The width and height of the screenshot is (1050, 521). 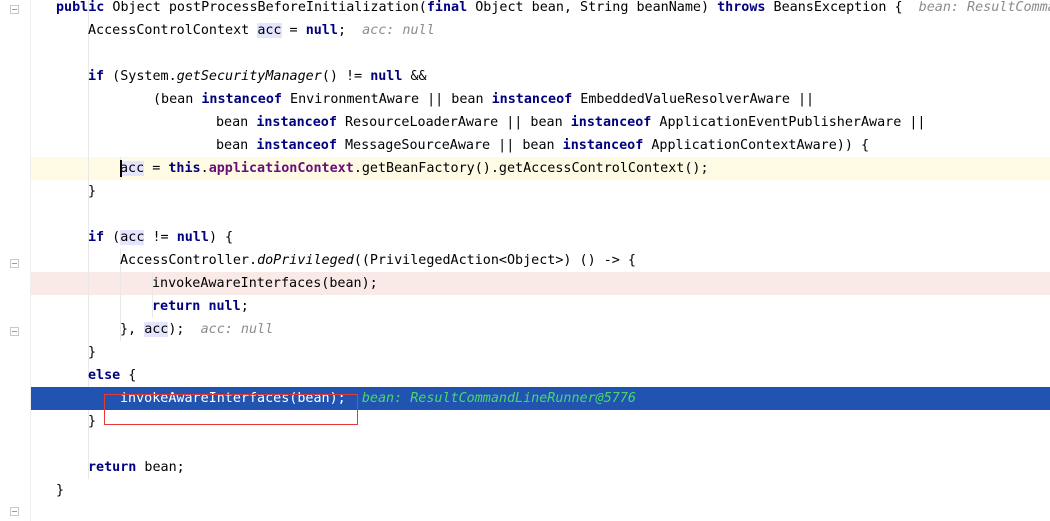 What do you see at coordinates (494, 260) in the screenshot?
I see `code-token: ((PrivilegedAction<Object>) () -> {` at bounding box center [494, 260].